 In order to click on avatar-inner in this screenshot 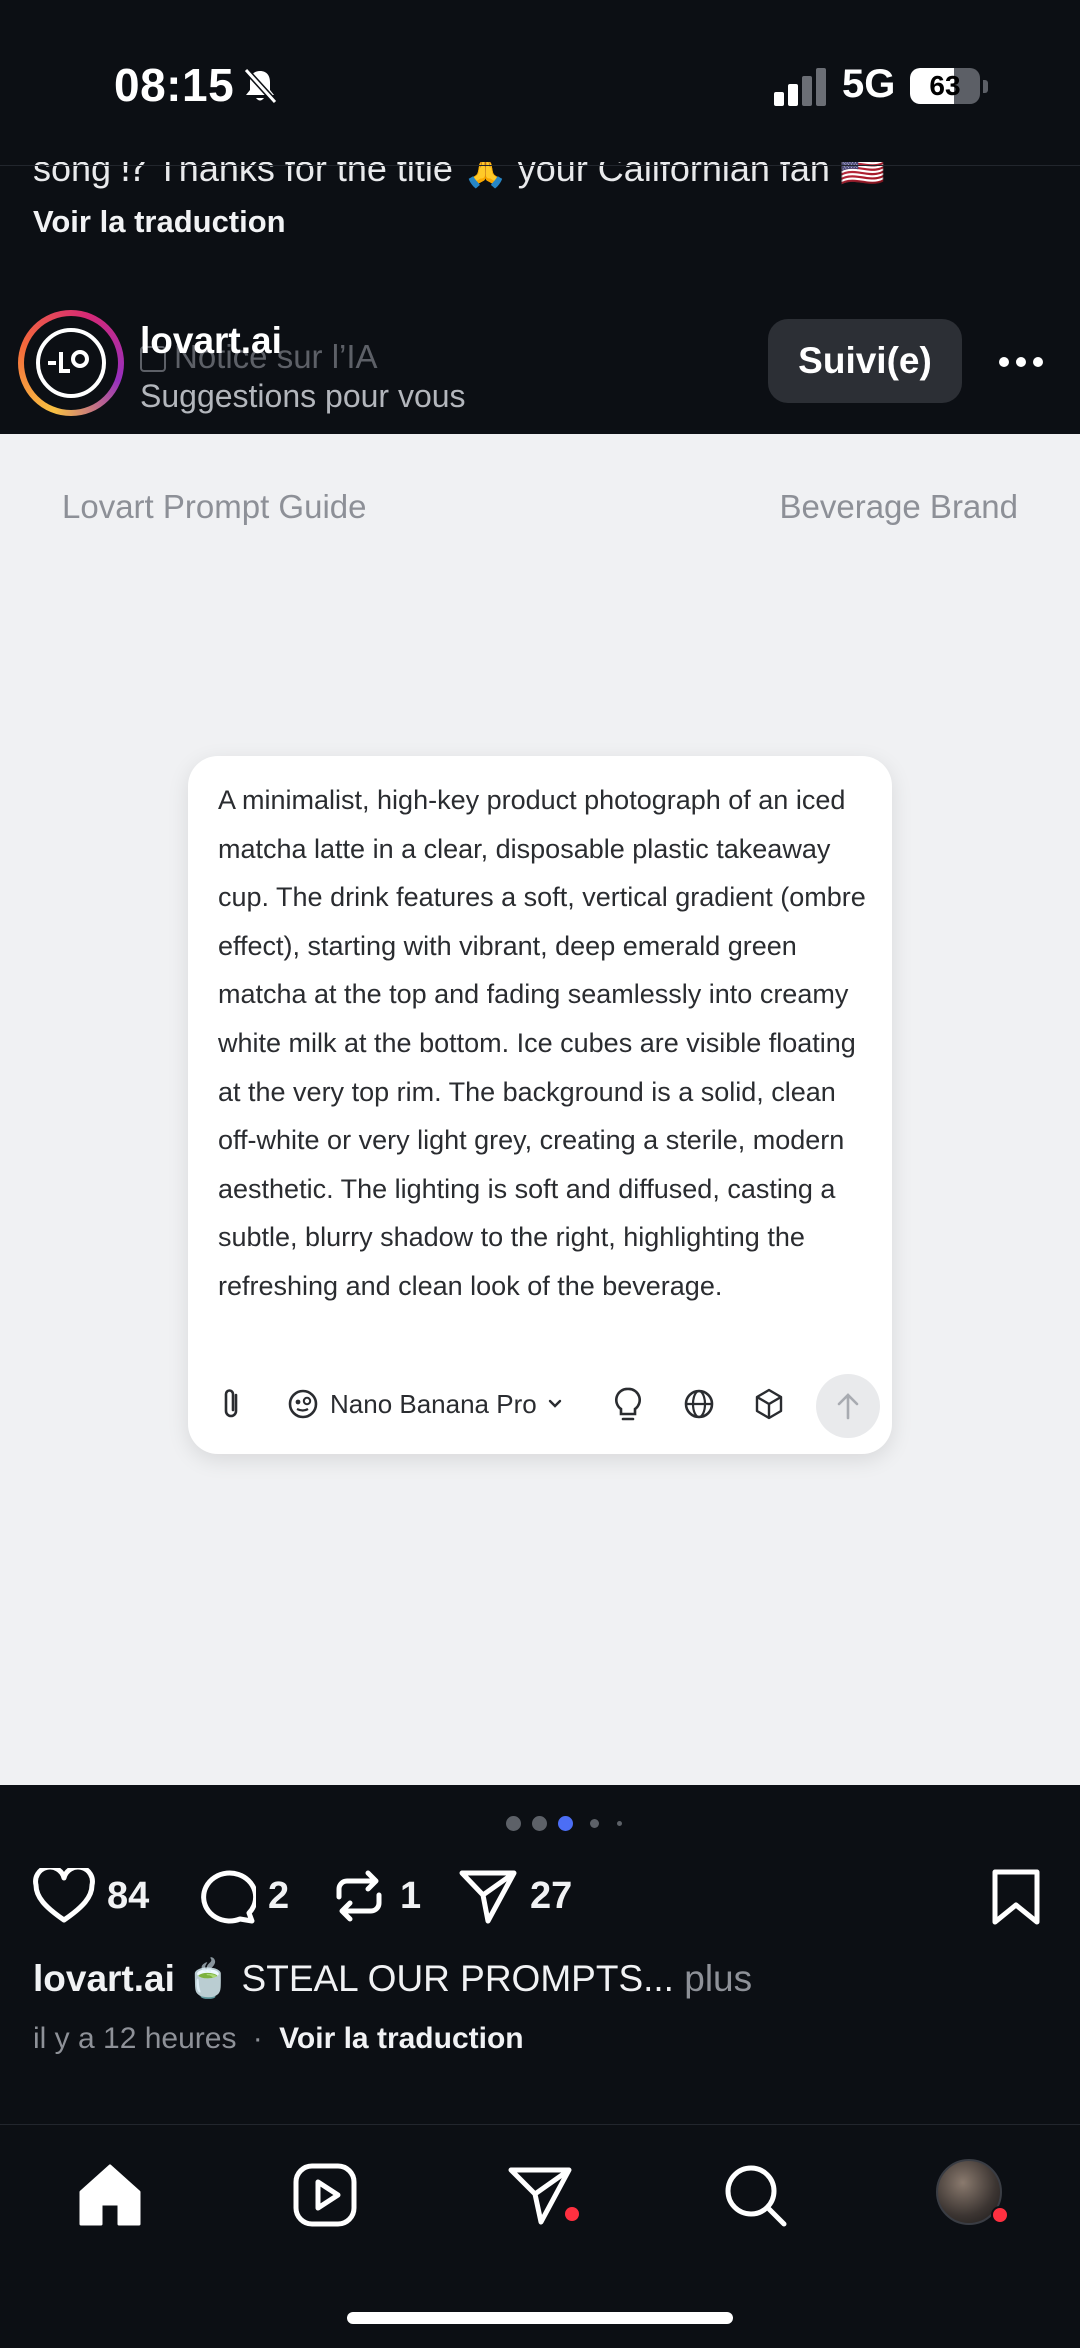, I will do `click(71, 363)`.